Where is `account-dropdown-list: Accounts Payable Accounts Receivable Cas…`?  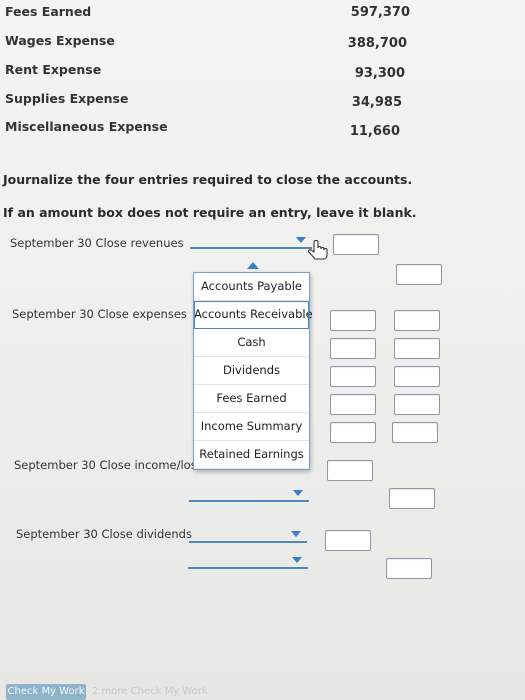
account-dropdown-list: Accounts Payable Accounts Receivable Cas… is located at coordinates (253, 371).